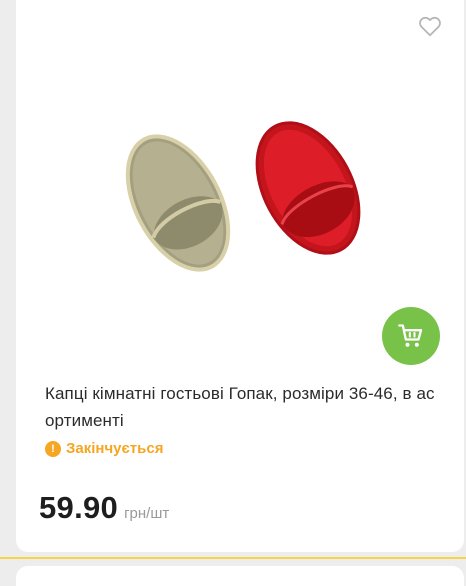 Image resolution: width=466 pixels, height=586 pixels. Describe the element at coordinates (115, 448) in the screenshot. I see `stock-status-label: Закінчується` at that location.